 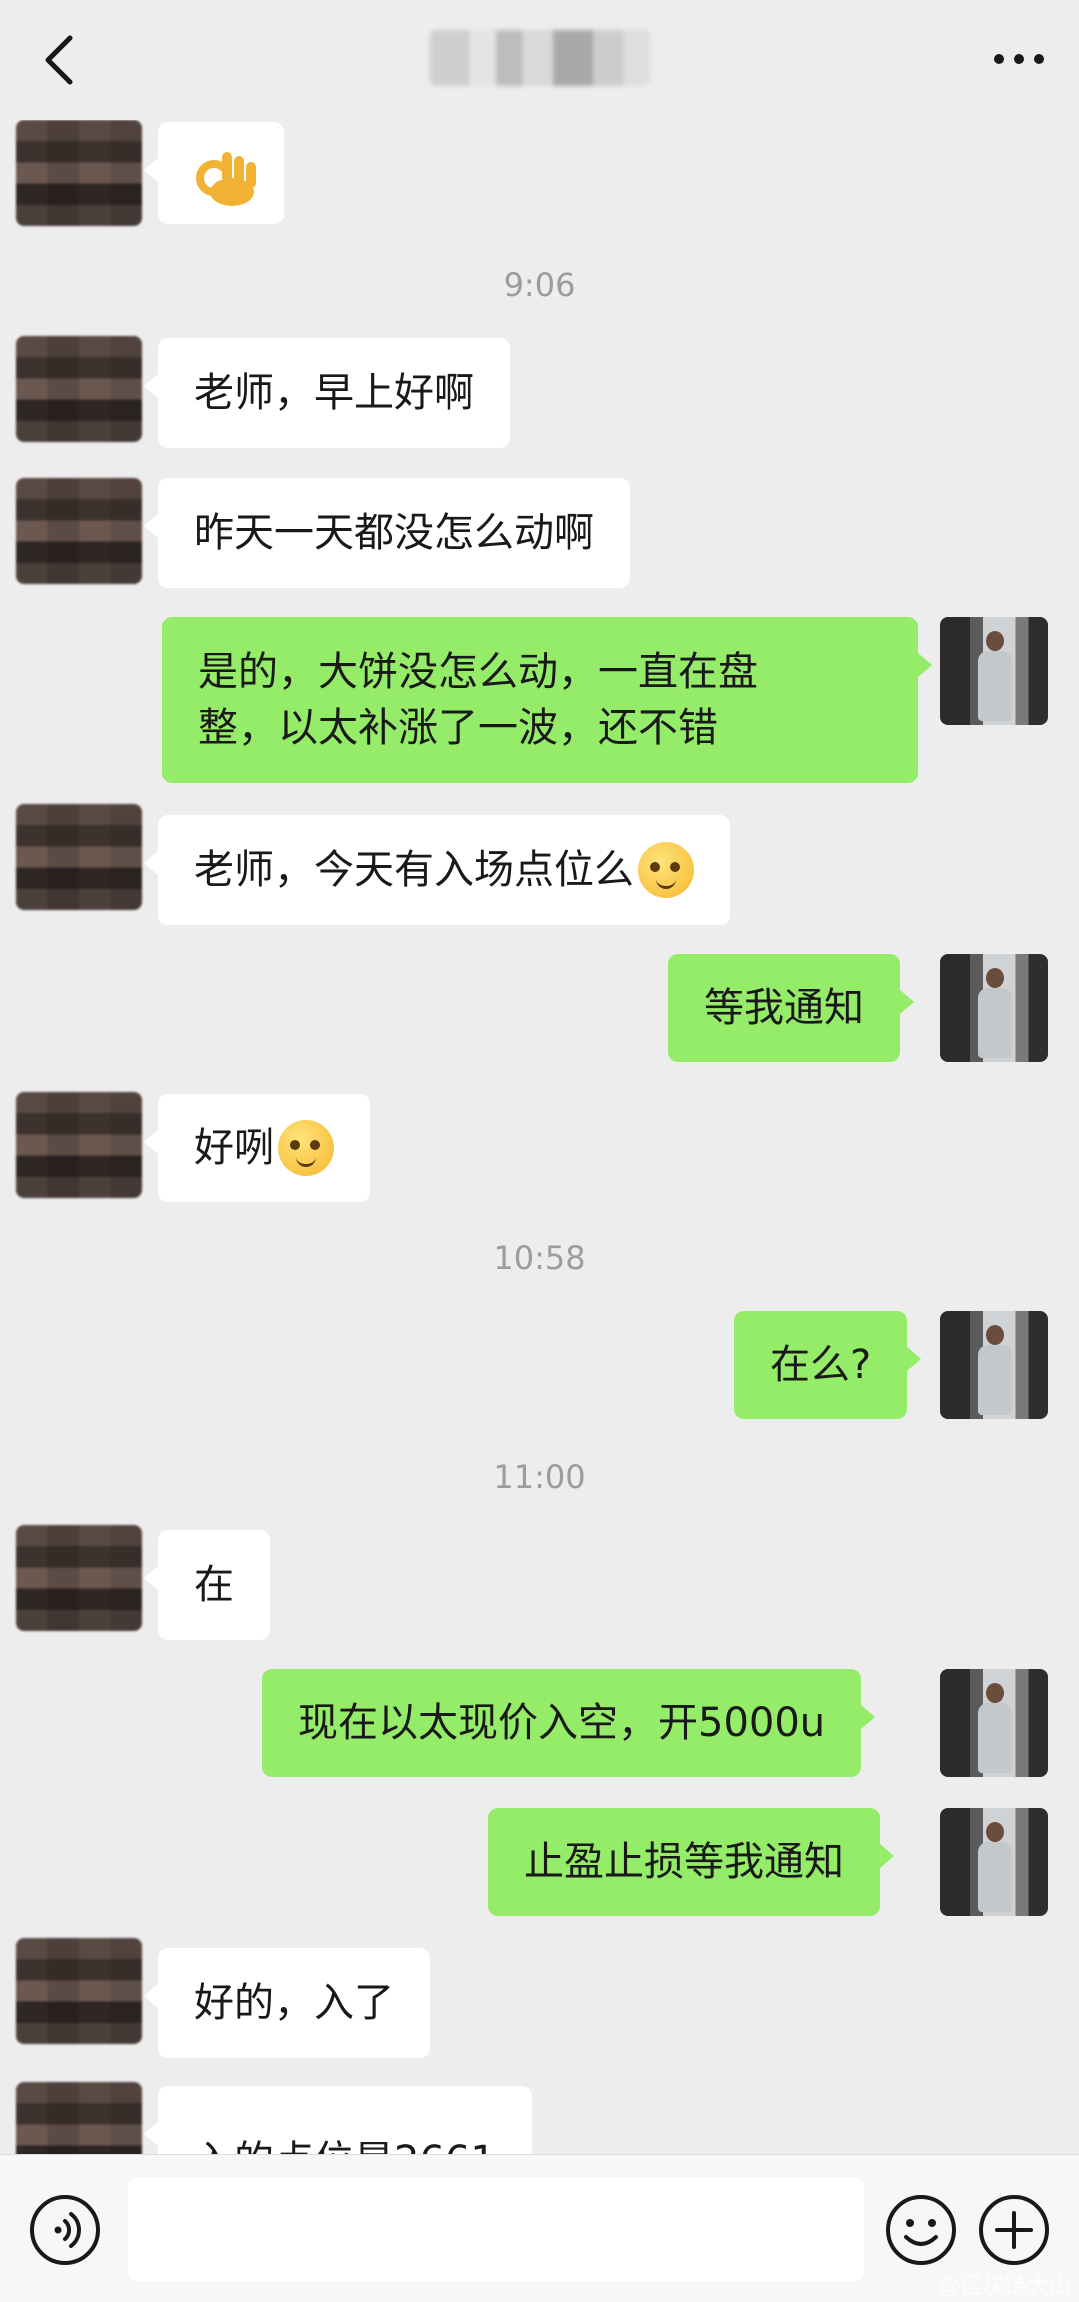 What do you see at coordinates (666, 870) in the screenshot?
I see `thinking-face-emoji-icon` at bounding box center [666, 870].